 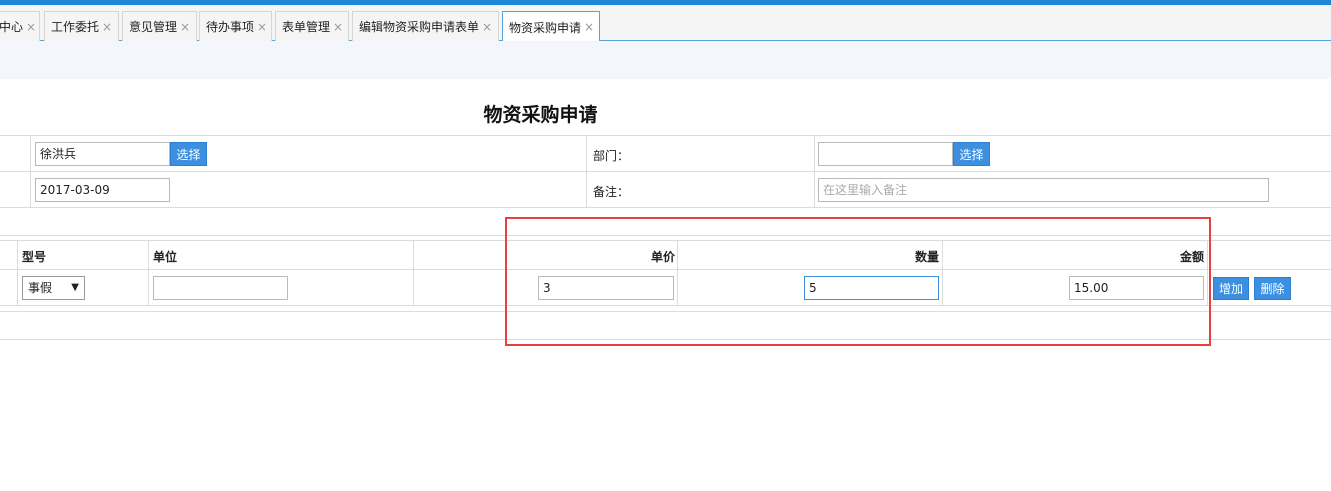 What do you see at coordinates (540, 115) in the screenshot?
I see `page-title: 物资采购申请` at bounding box center [540, 115].